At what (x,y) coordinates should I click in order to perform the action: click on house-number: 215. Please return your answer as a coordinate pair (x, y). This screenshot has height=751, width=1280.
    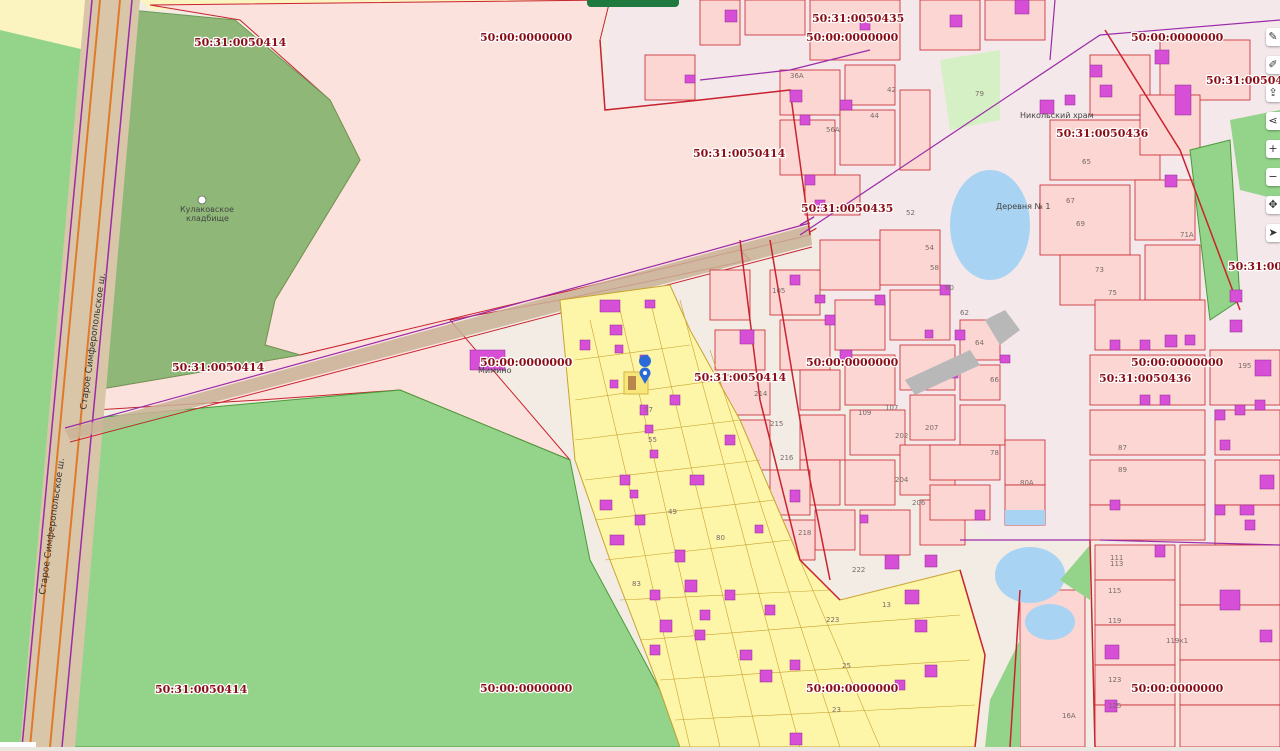
    Looking at the image, I should click on (776, 424).